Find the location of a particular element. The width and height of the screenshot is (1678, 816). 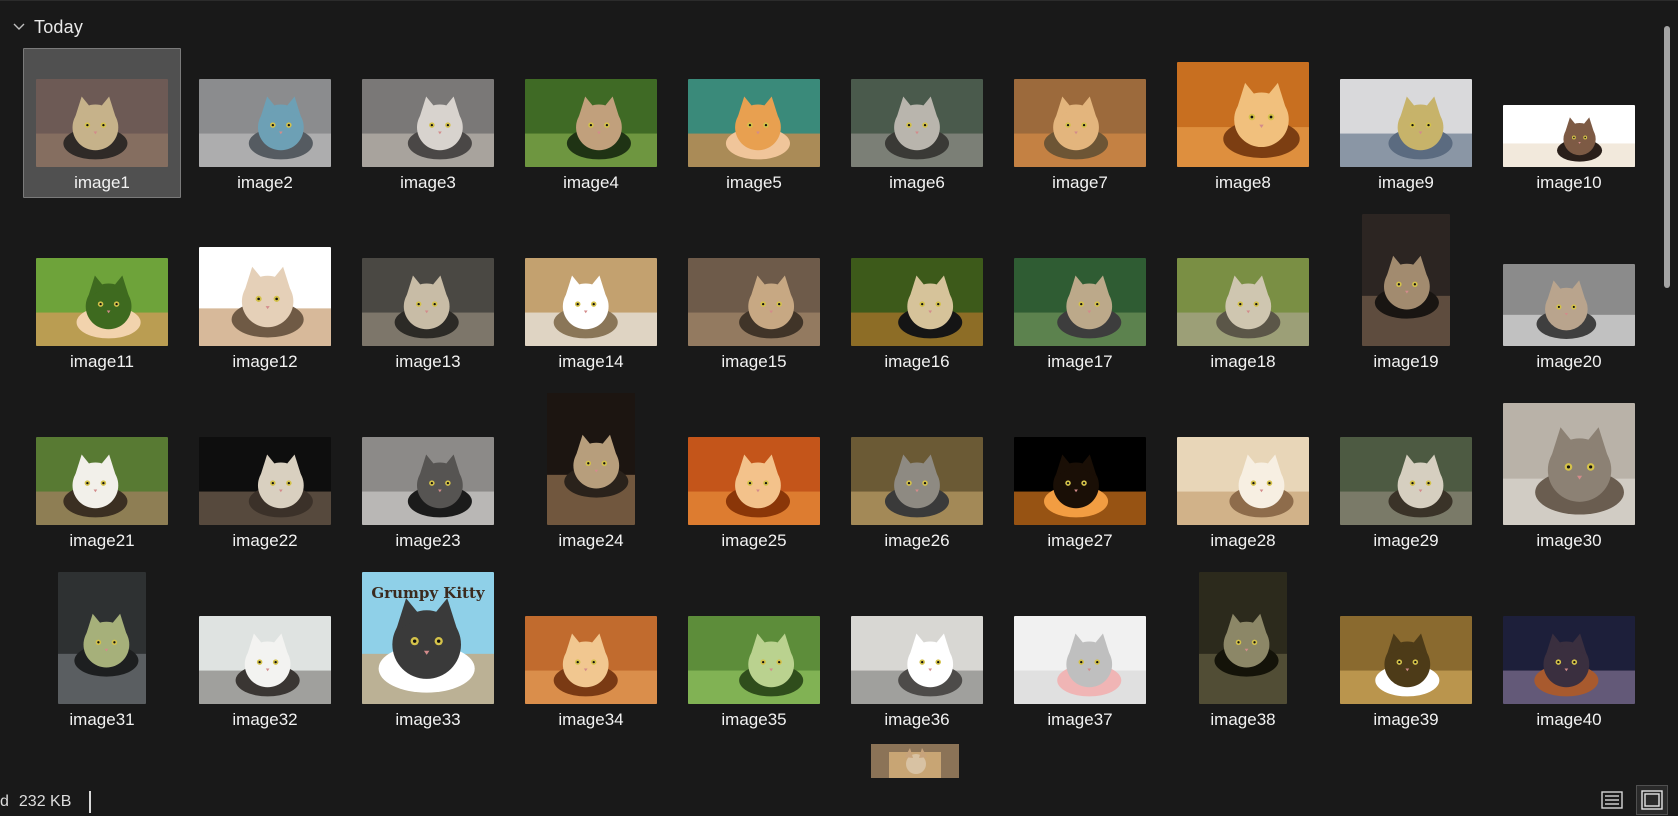

file-item-image11: image11 is located at coordinates (102, 302).